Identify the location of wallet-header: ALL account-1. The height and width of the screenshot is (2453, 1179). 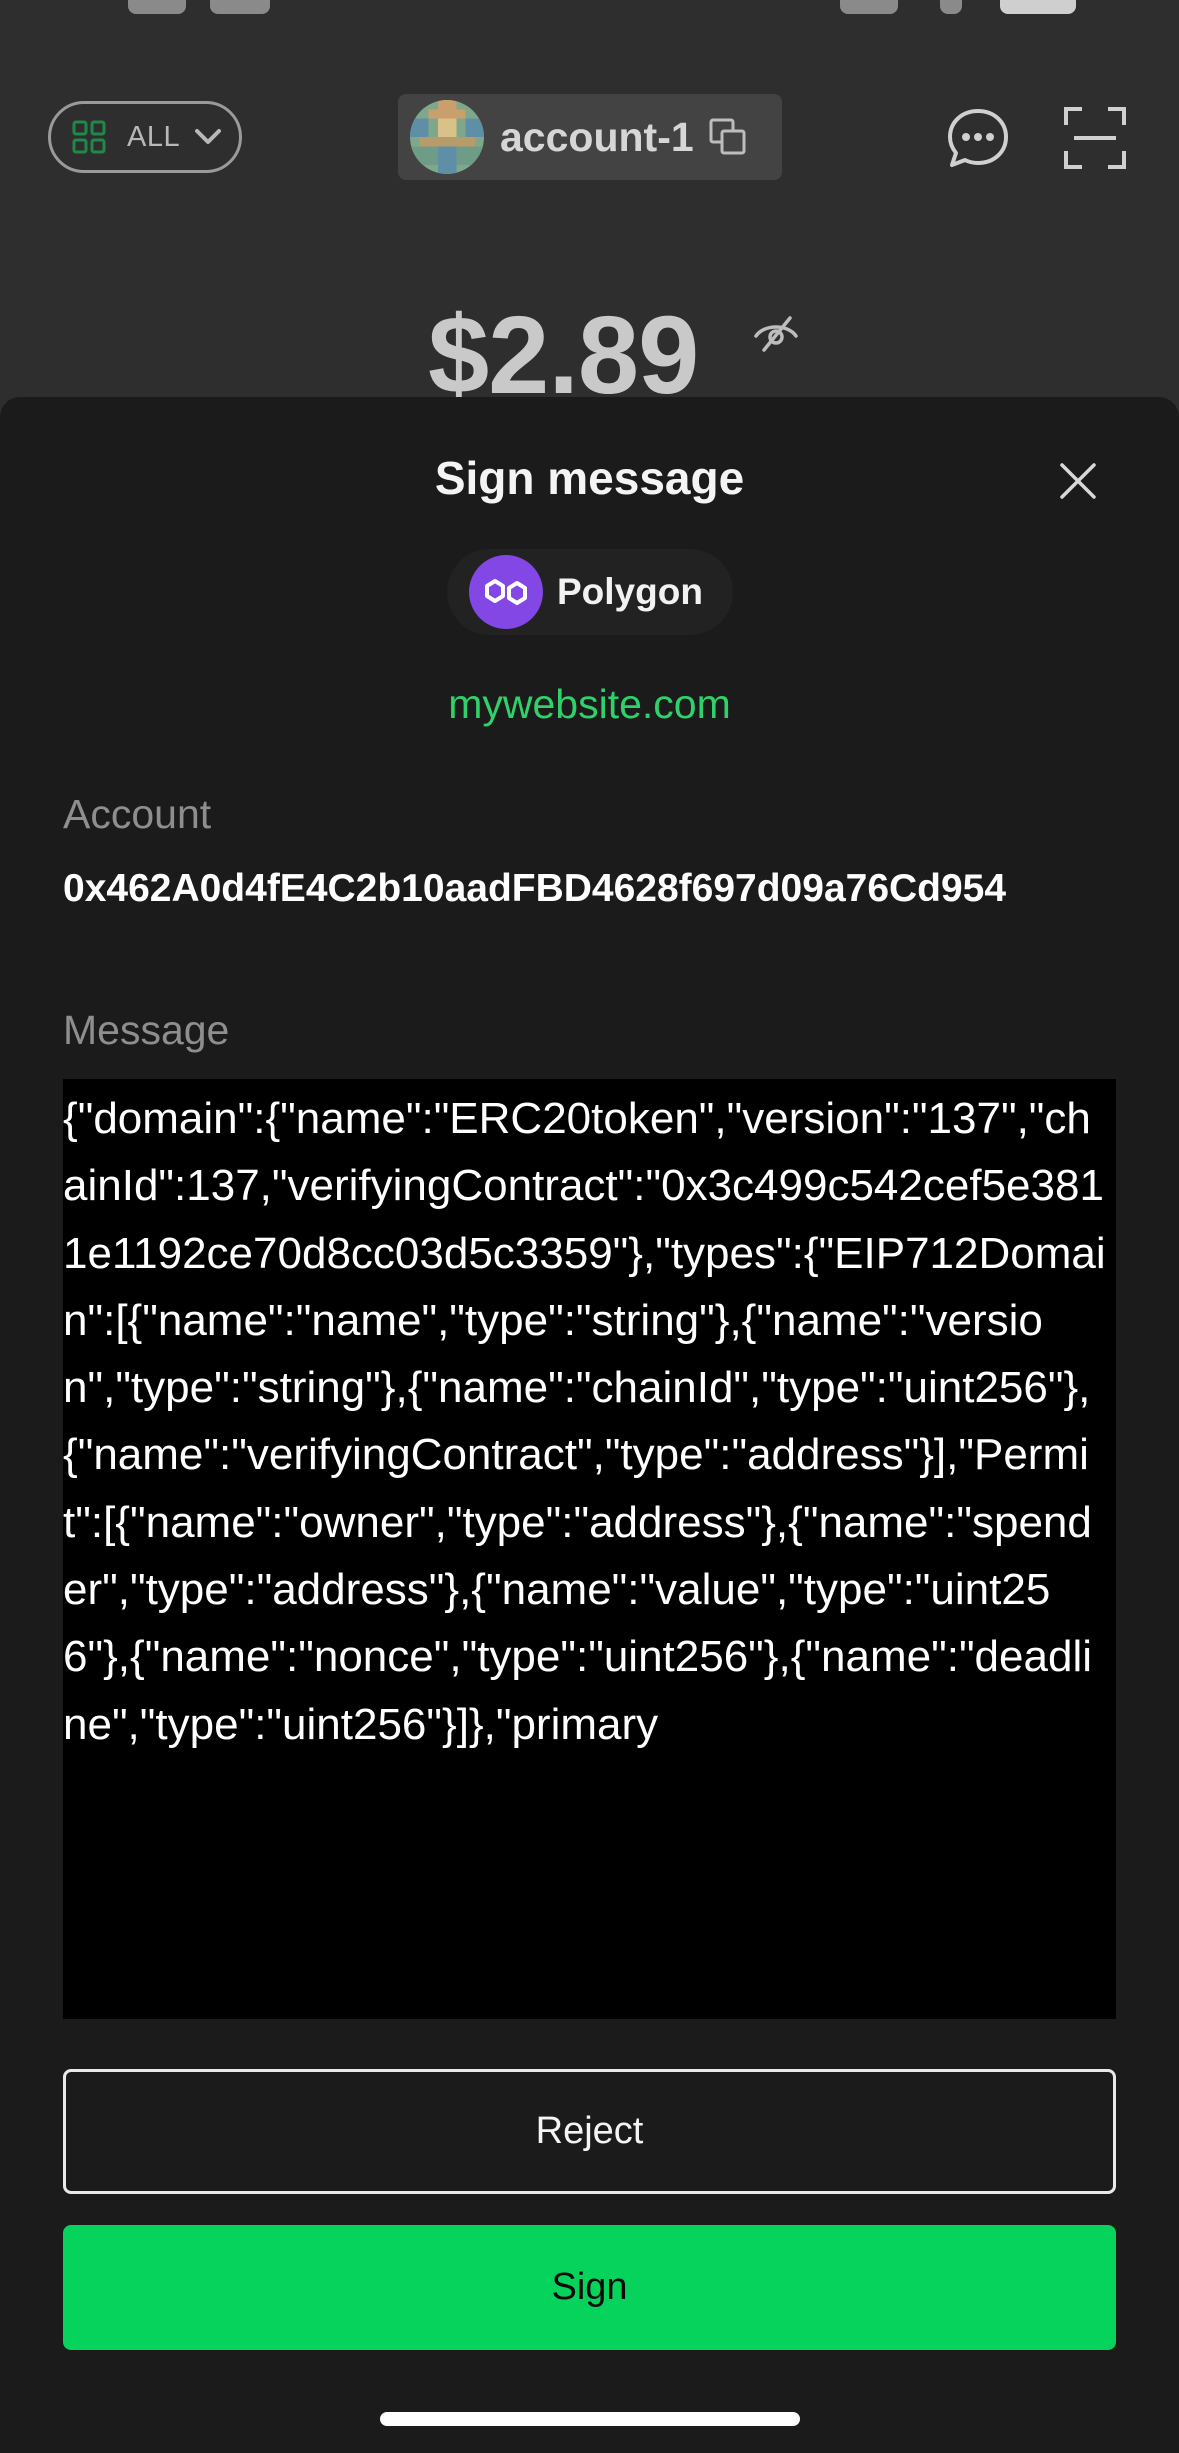
(589, 100).